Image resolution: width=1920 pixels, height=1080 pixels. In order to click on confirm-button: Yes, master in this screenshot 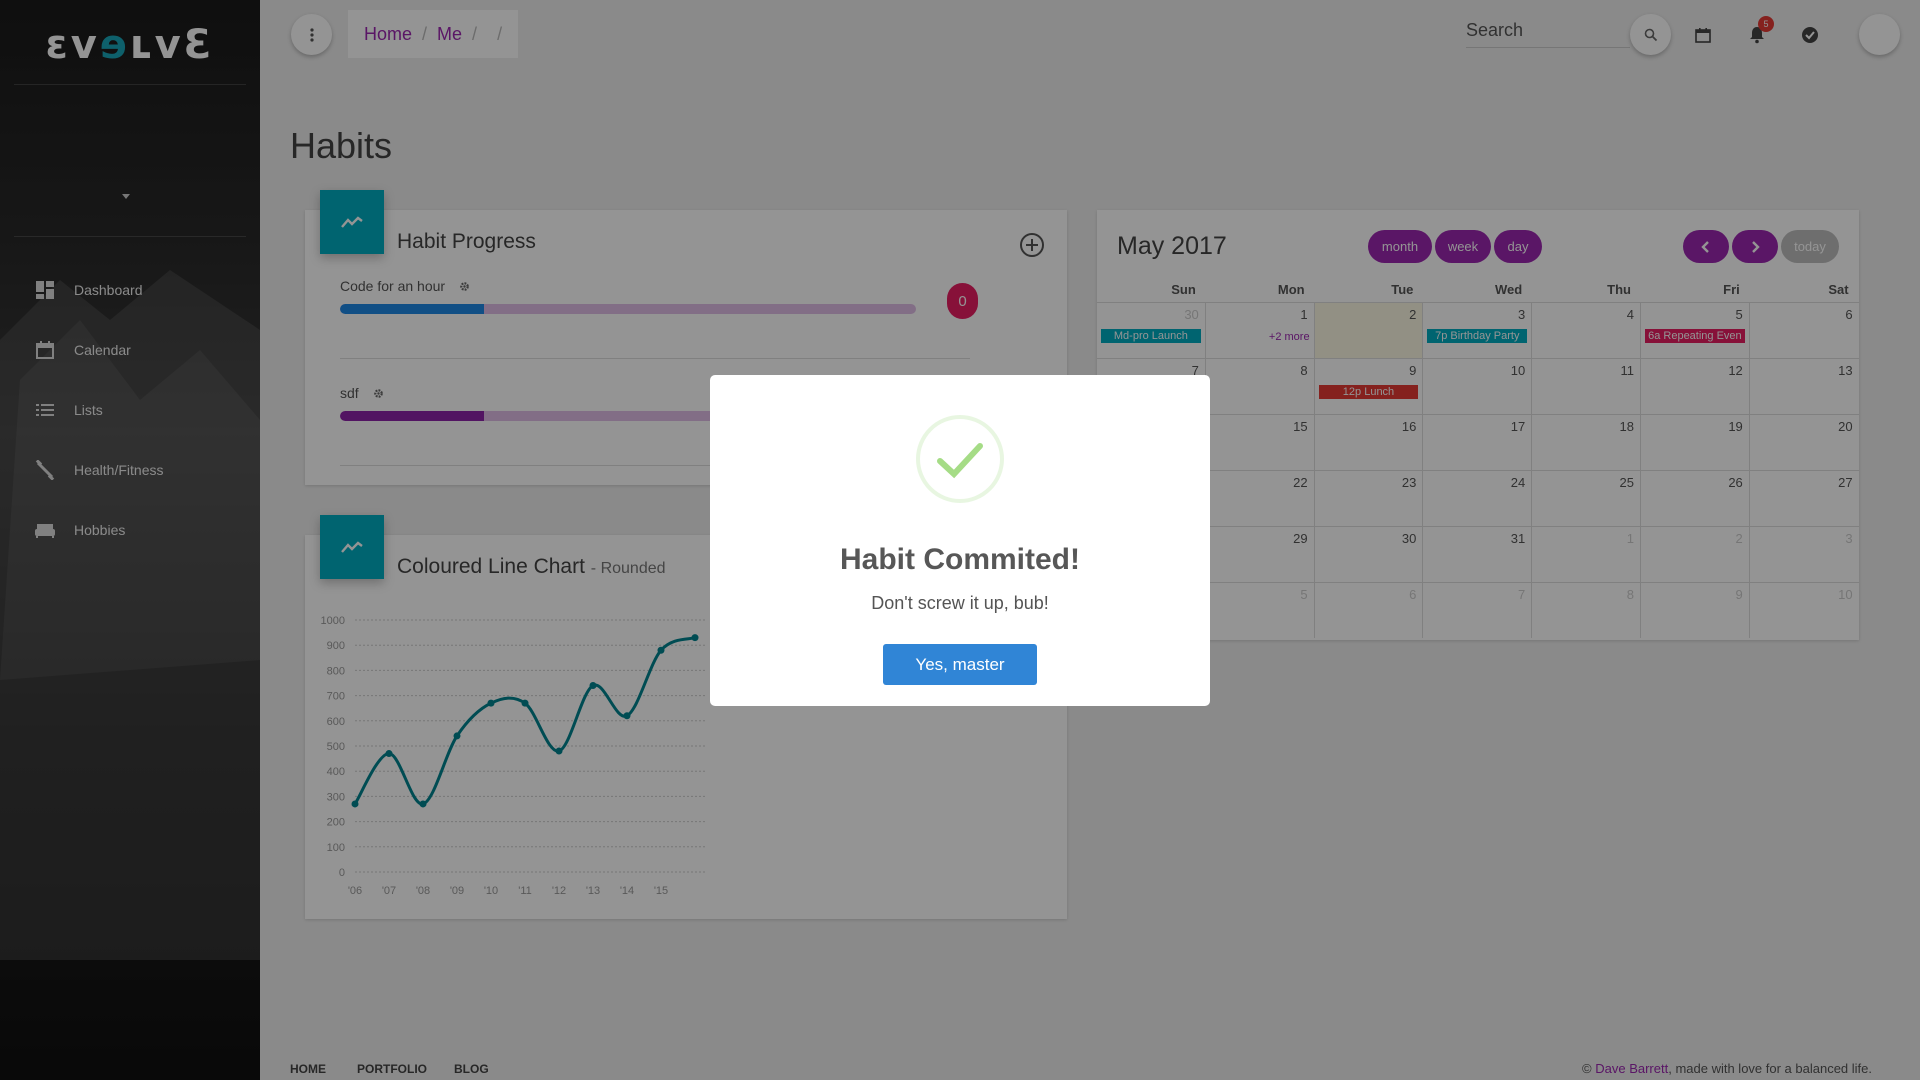, I will do `click(960, 664)`.